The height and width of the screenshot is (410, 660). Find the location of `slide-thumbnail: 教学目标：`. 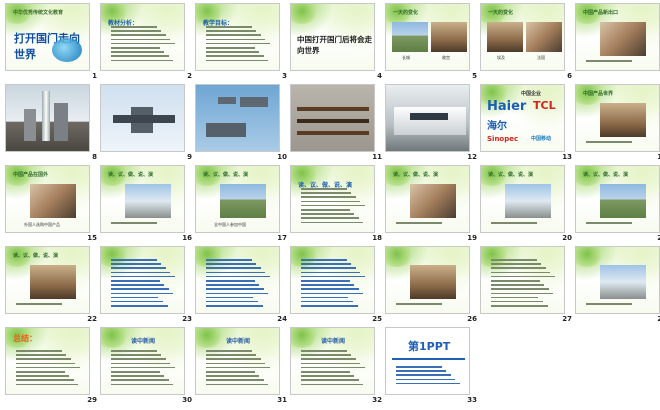

slide-thumbnail: 教学目标： is located at coordinates (237, 37).